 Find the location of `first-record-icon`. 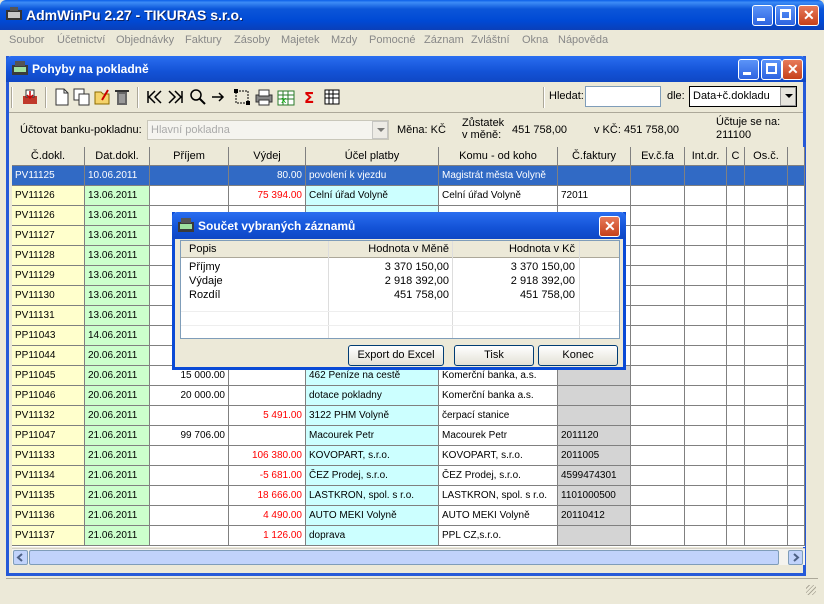

first-record-icon is located at coordinates (154, 97).